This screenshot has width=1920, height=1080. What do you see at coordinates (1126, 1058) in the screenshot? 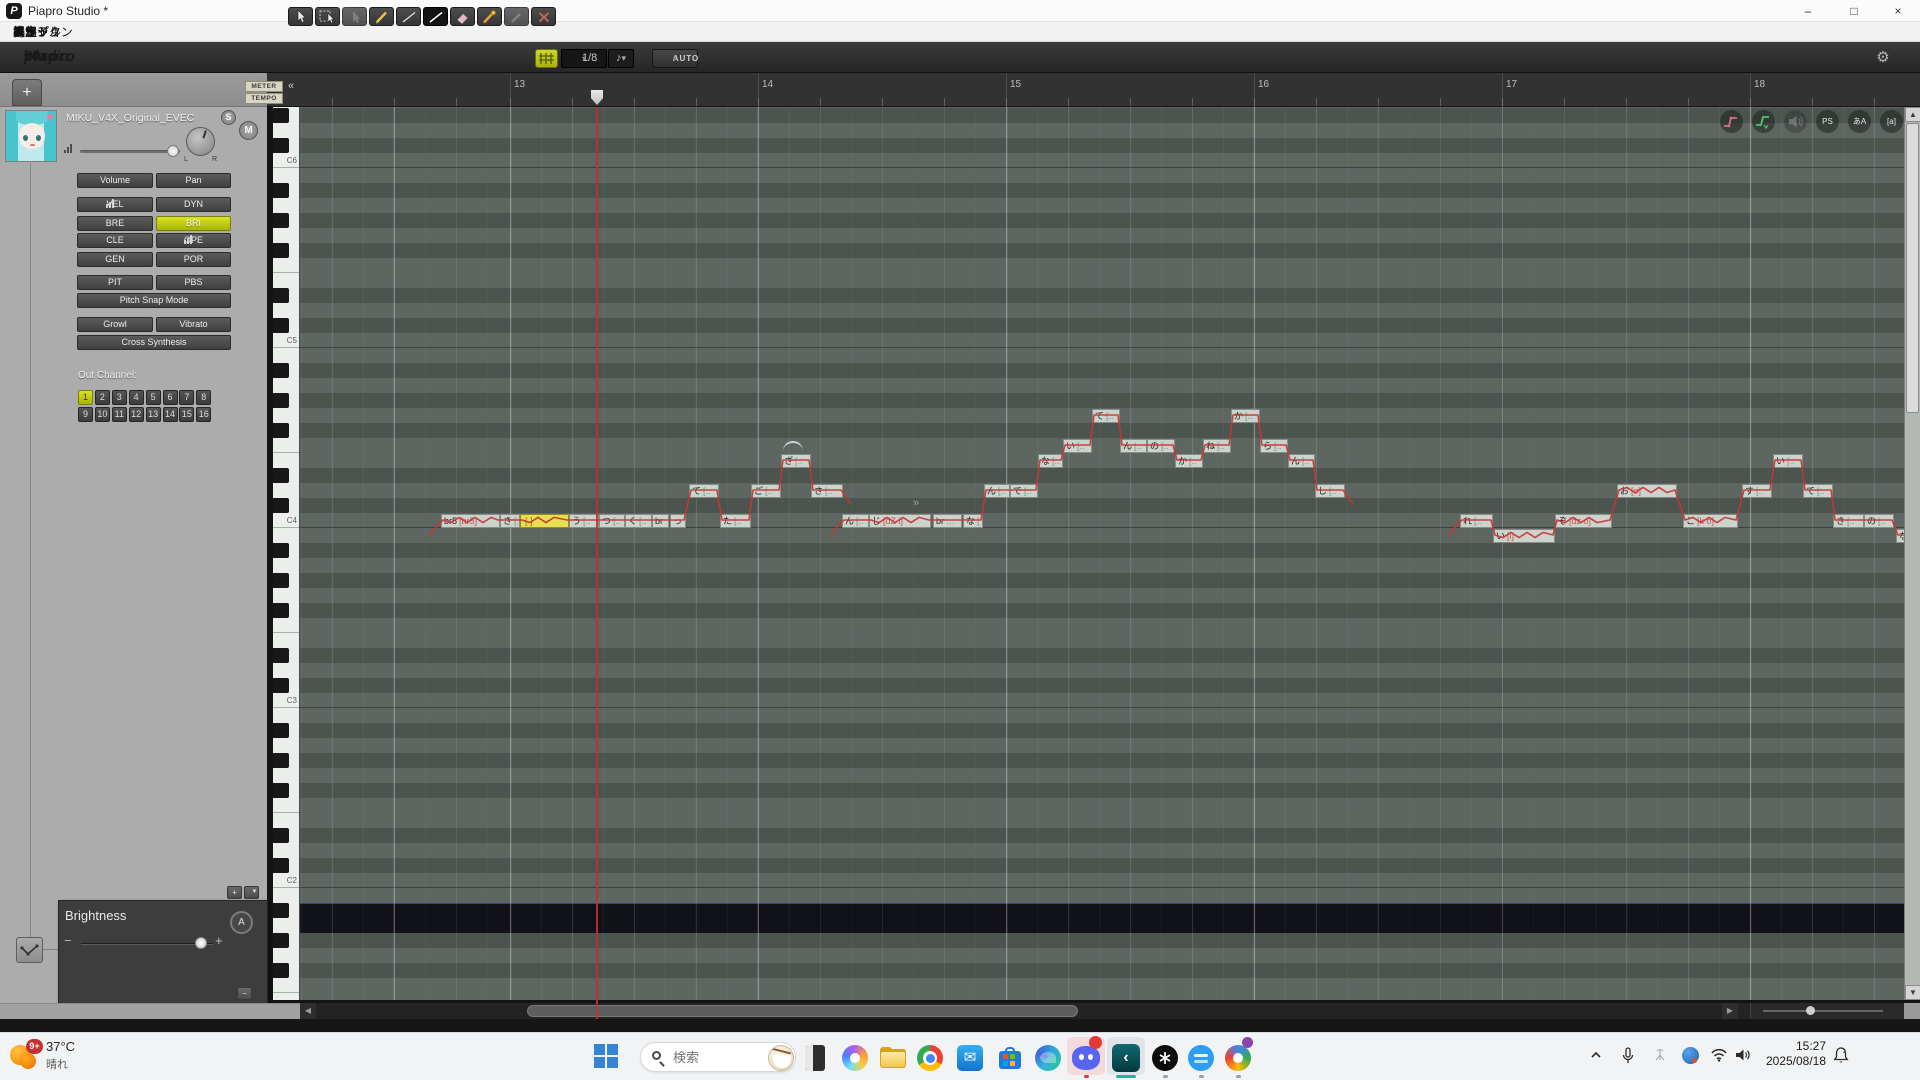
I see `piapro-host-icon: ‹` at bounding box center [1126, 1058].